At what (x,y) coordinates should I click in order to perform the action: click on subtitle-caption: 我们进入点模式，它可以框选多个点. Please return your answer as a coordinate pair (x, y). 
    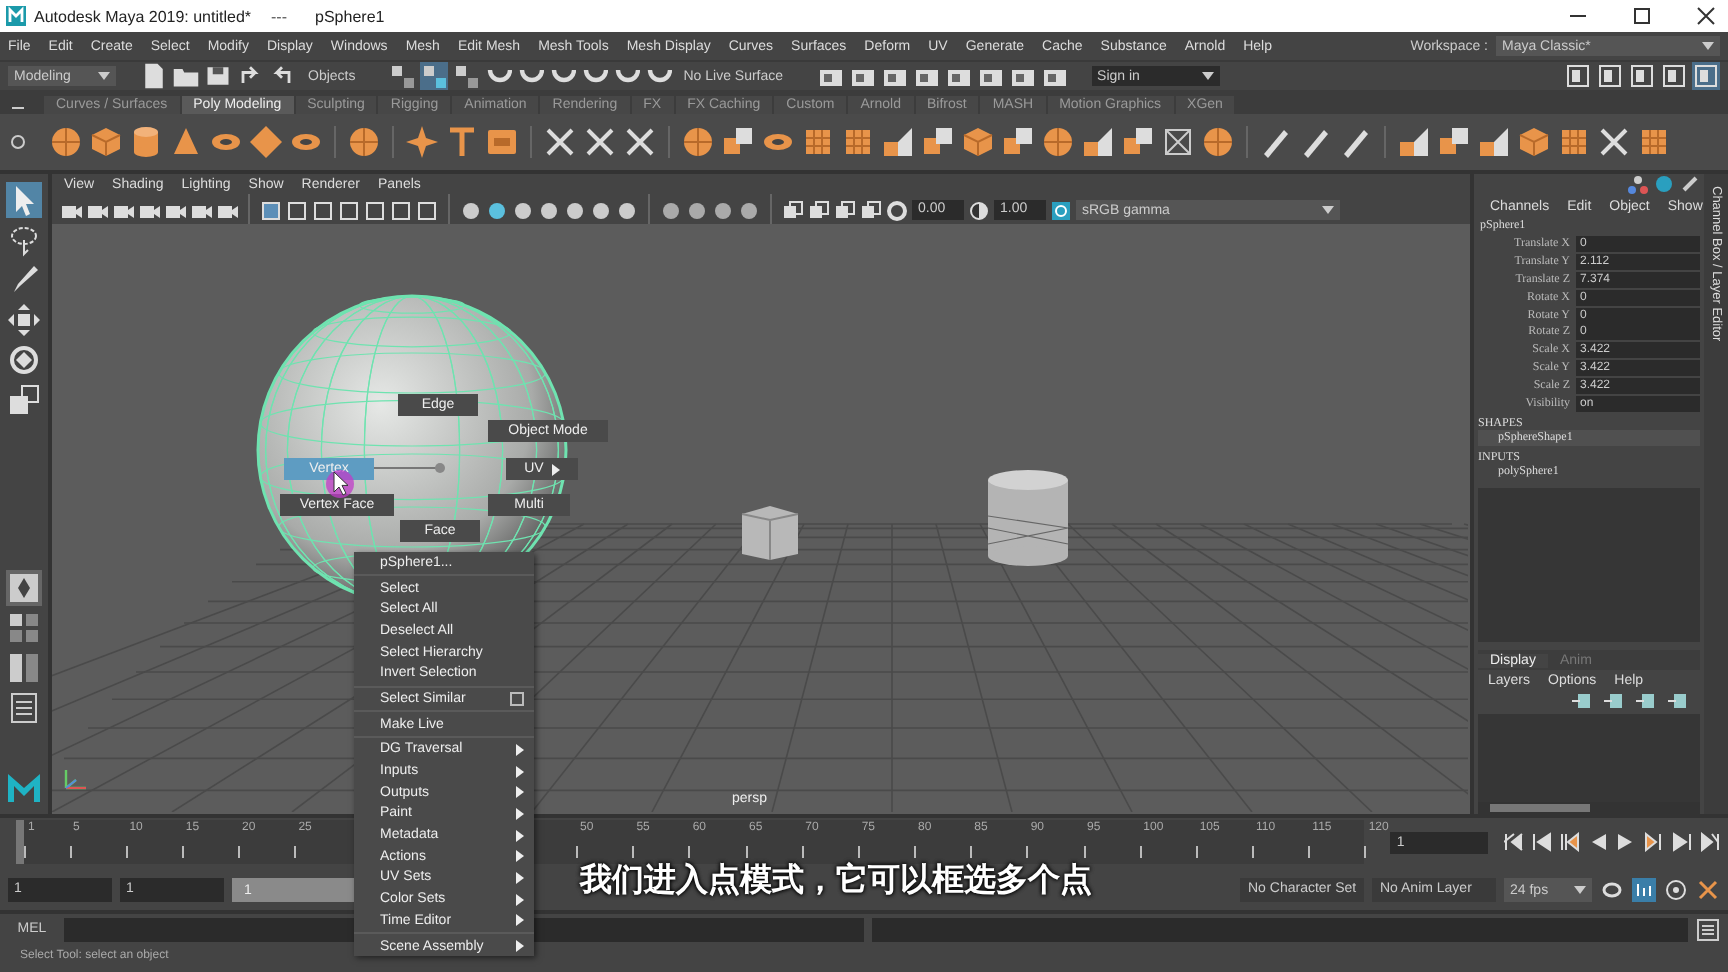
    Looking at the image, I should click on (836, 881).